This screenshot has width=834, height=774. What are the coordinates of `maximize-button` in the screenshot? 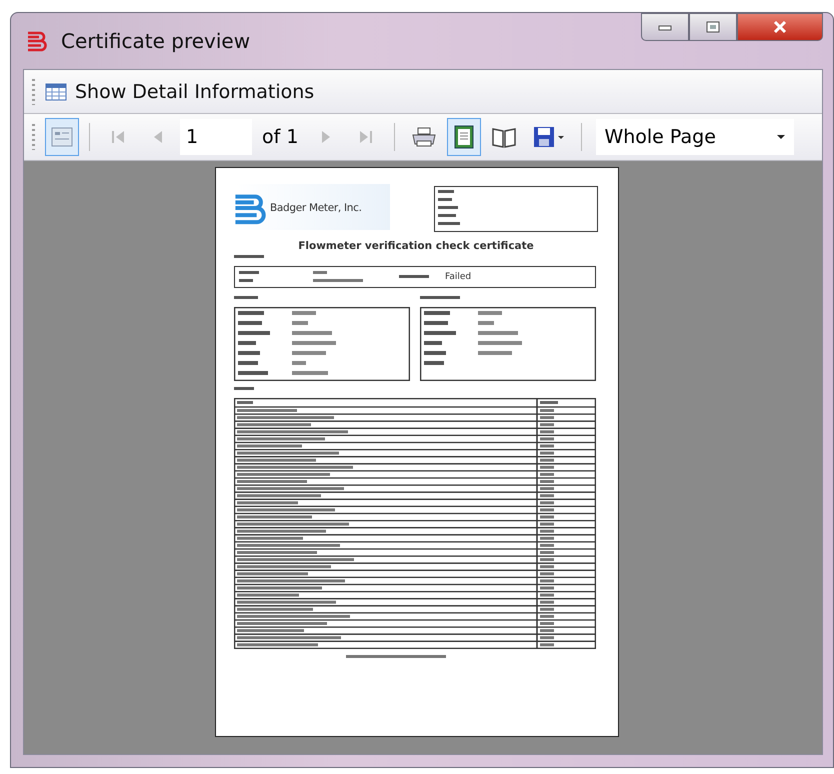 It's located at (713, 27).